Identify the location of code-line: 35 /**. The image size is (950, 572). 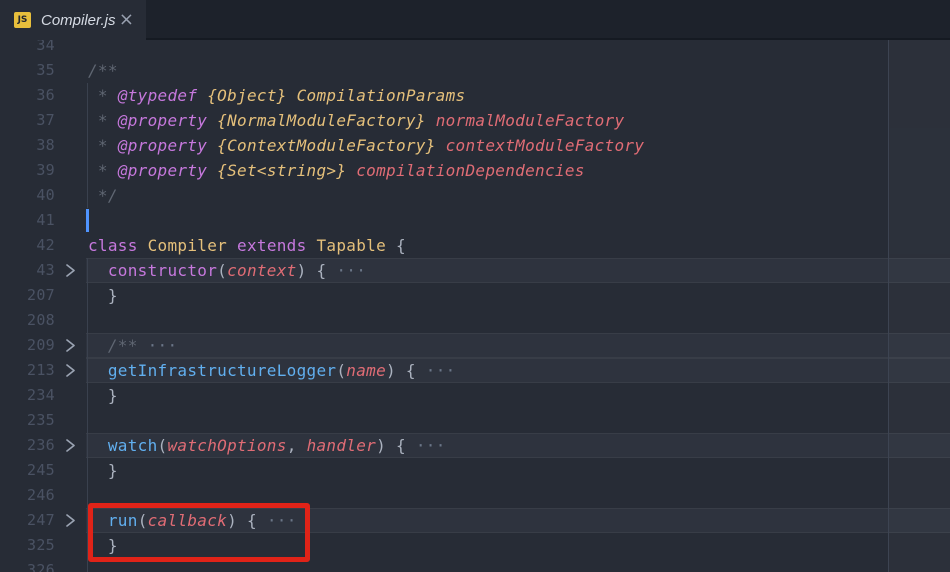
(475, 70).